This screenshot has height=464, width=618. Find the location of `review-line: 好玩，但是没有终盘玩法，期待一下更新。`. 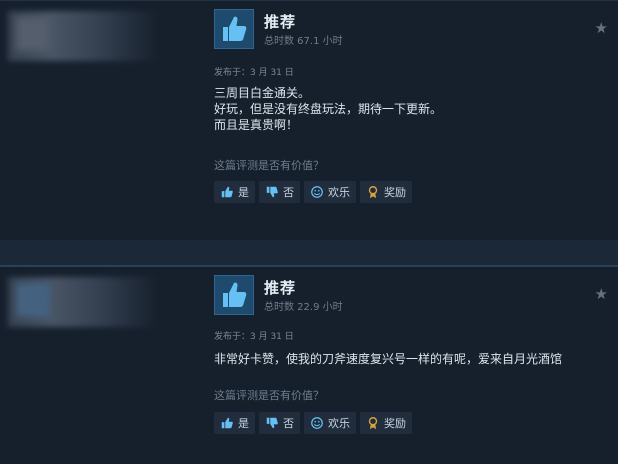

review-line: 好玩，但是没有终盘玩法，期待一下更新。 is located at coordinates (328, 109).